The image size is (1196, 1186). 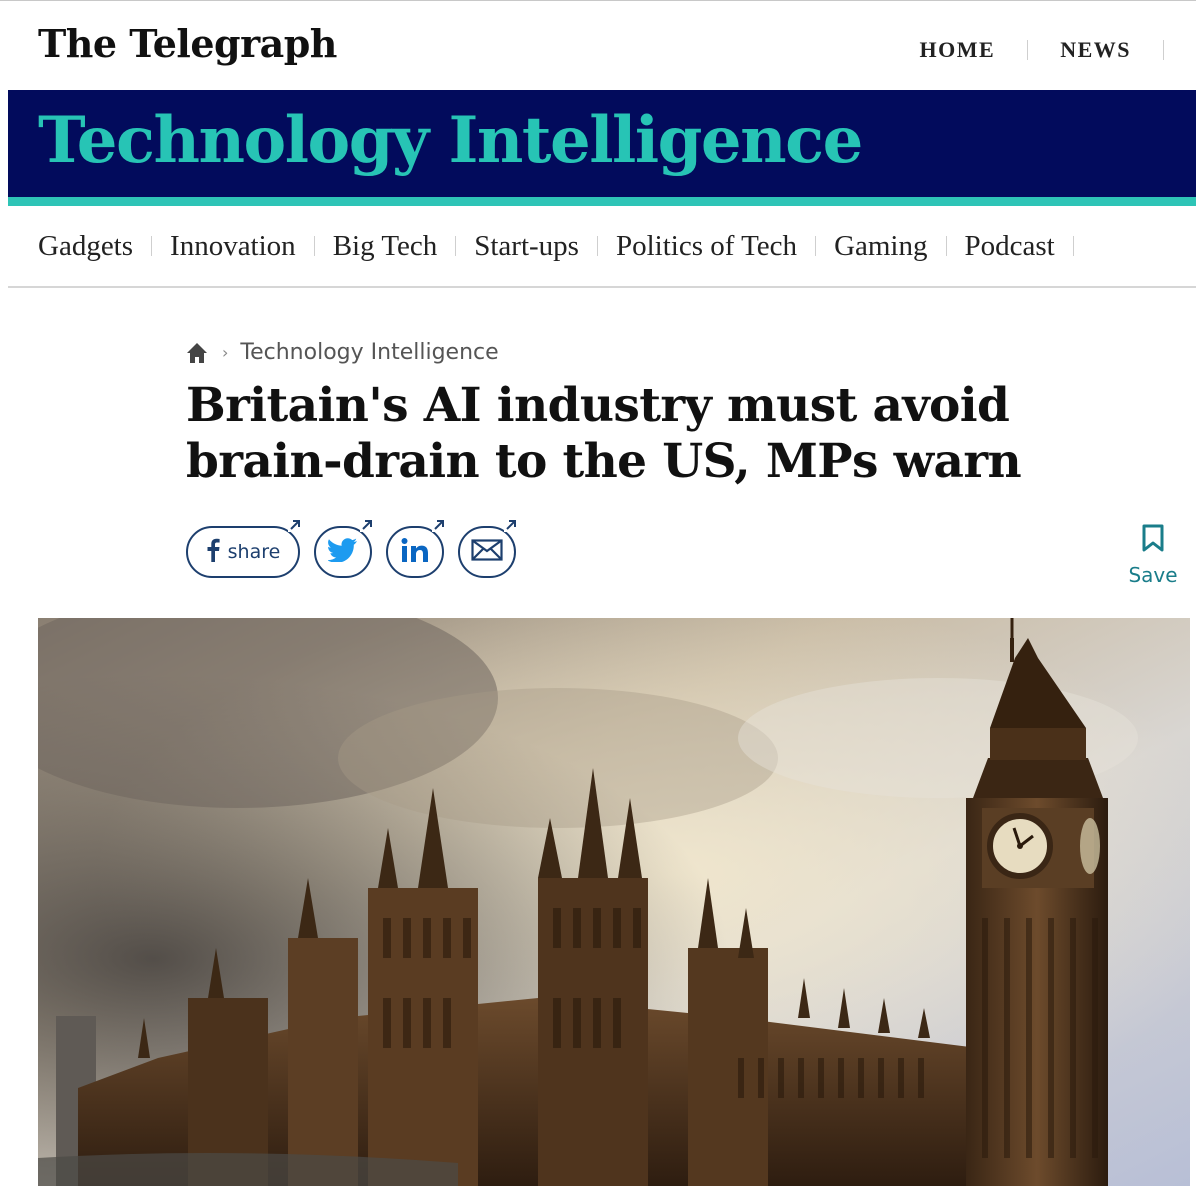 What do you see at coordinates (1042, 50) in the screenshot?
I see `top-nav: HOME NEWS` at bounding box center [1042, 50].